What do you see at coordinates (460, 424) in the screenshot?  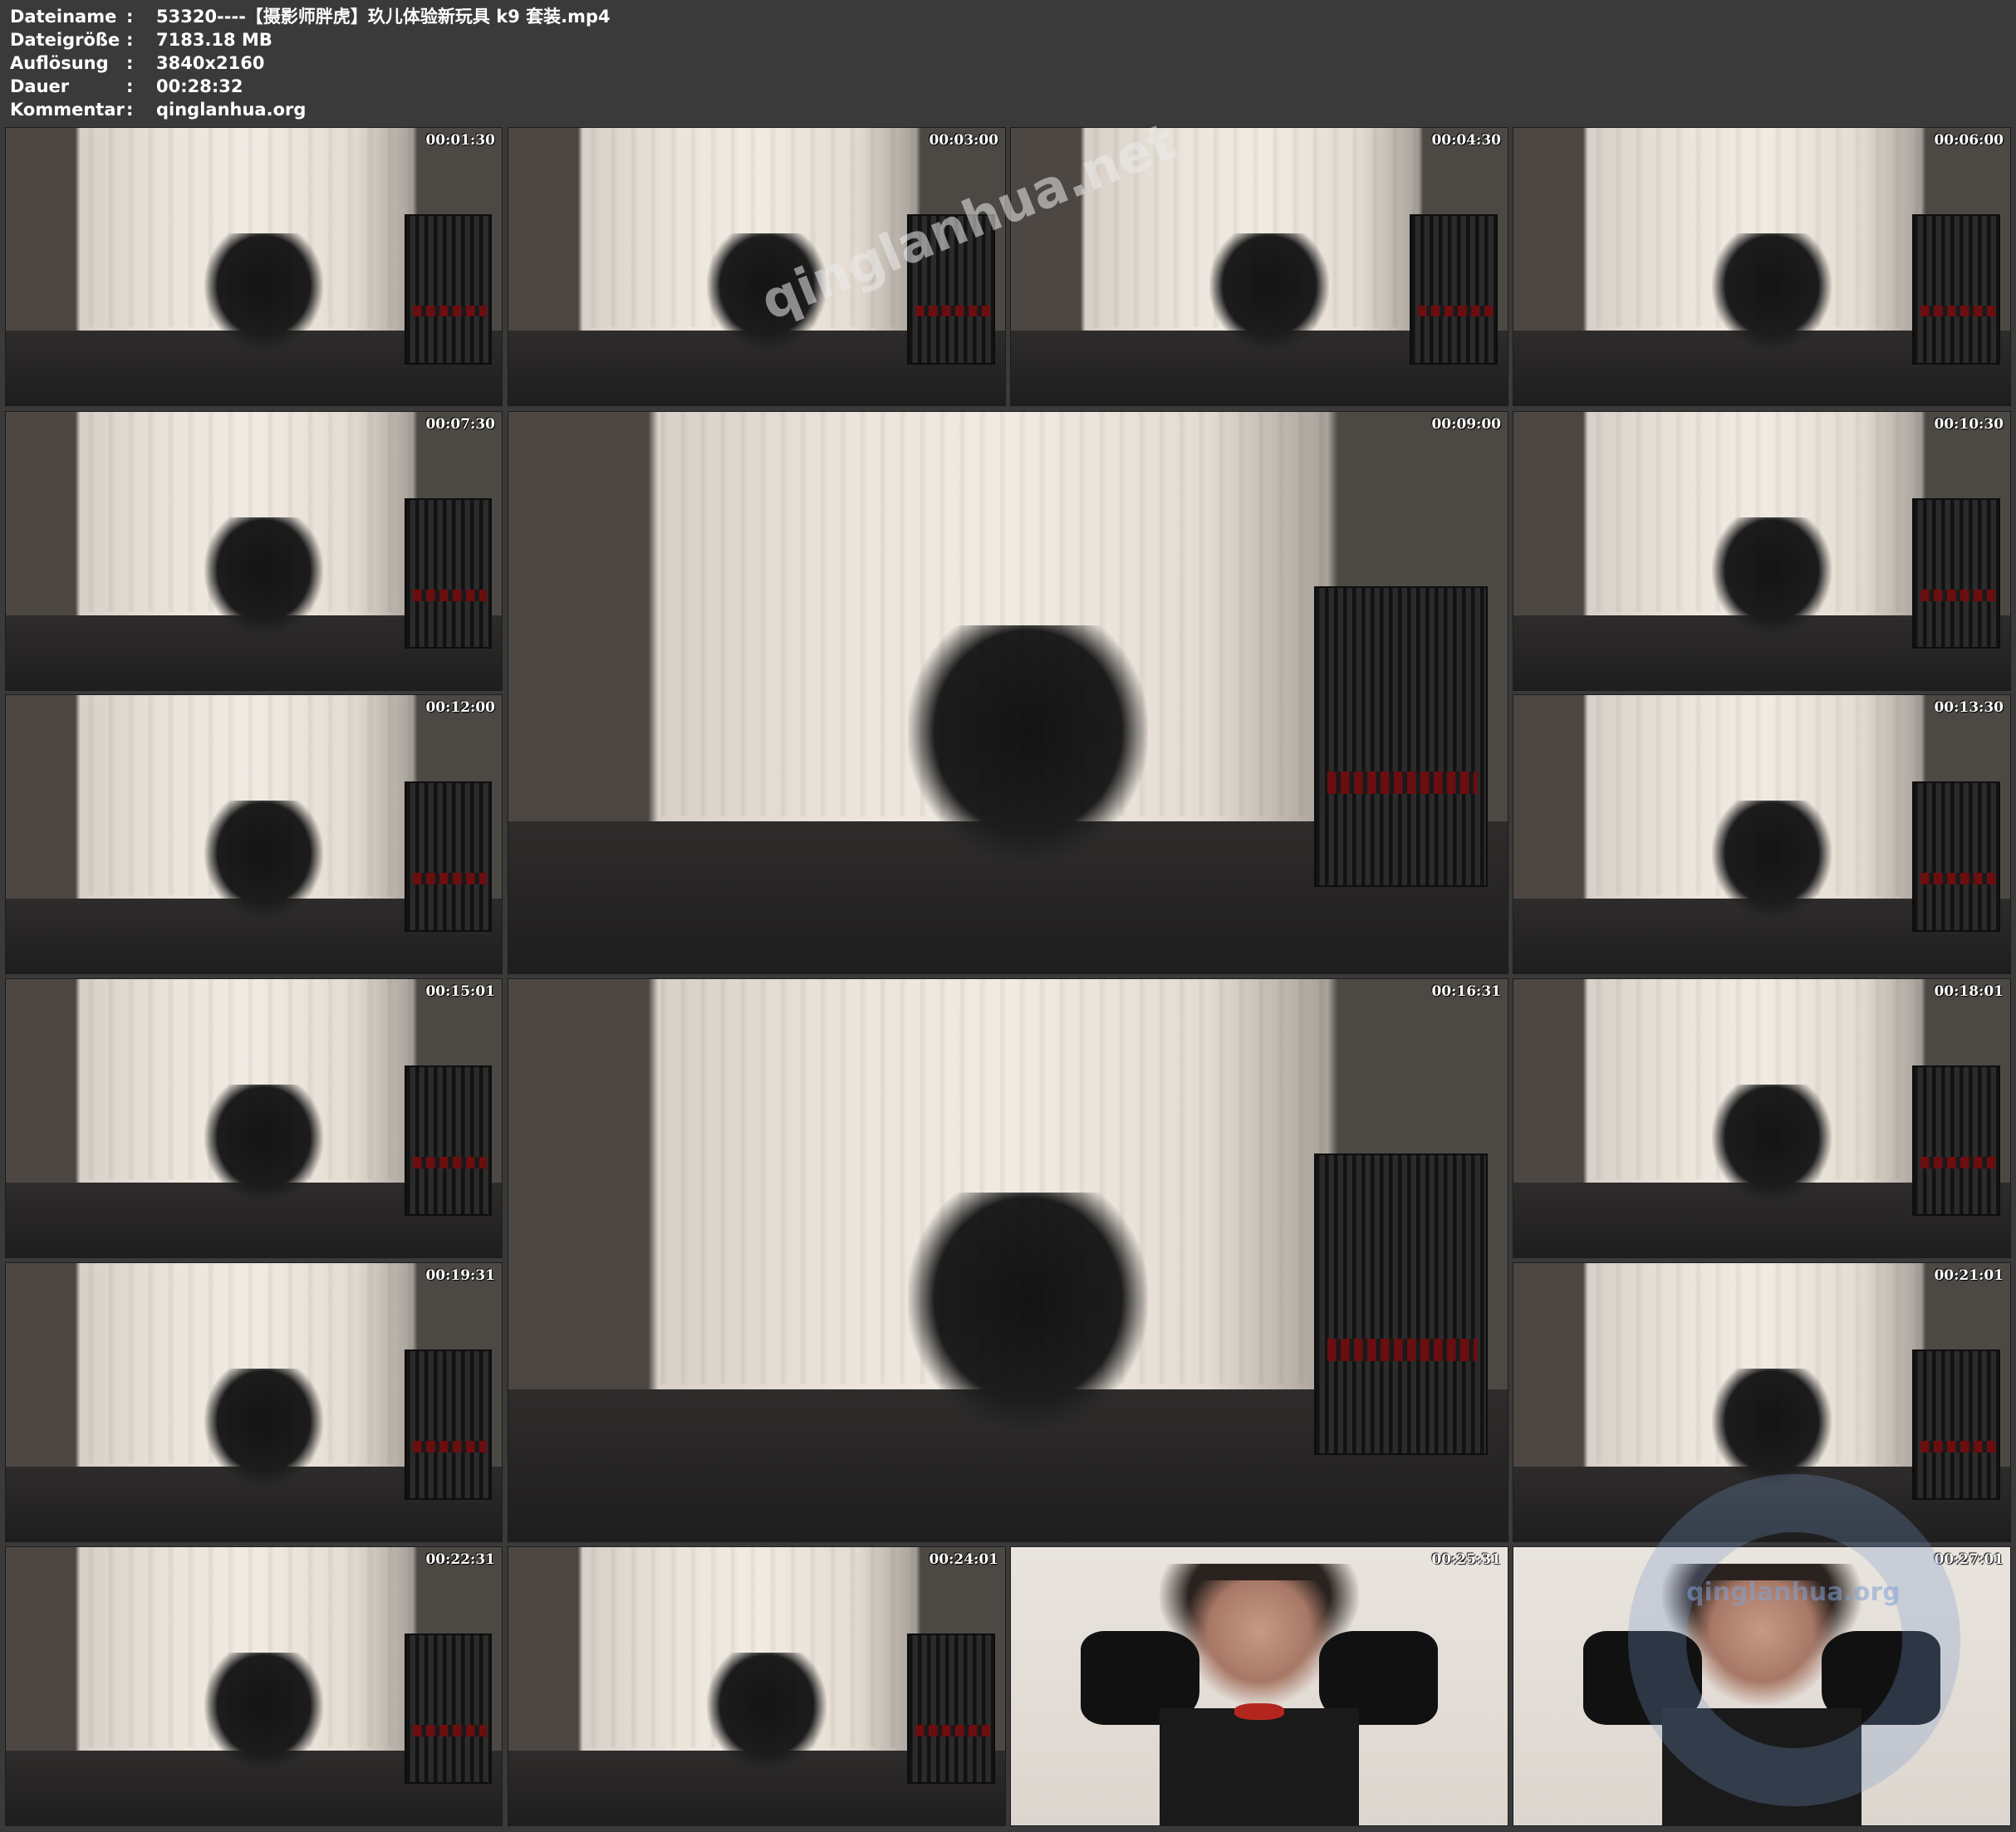 I see `timestamp: 00:07:30` at bounding box center [460, 424].